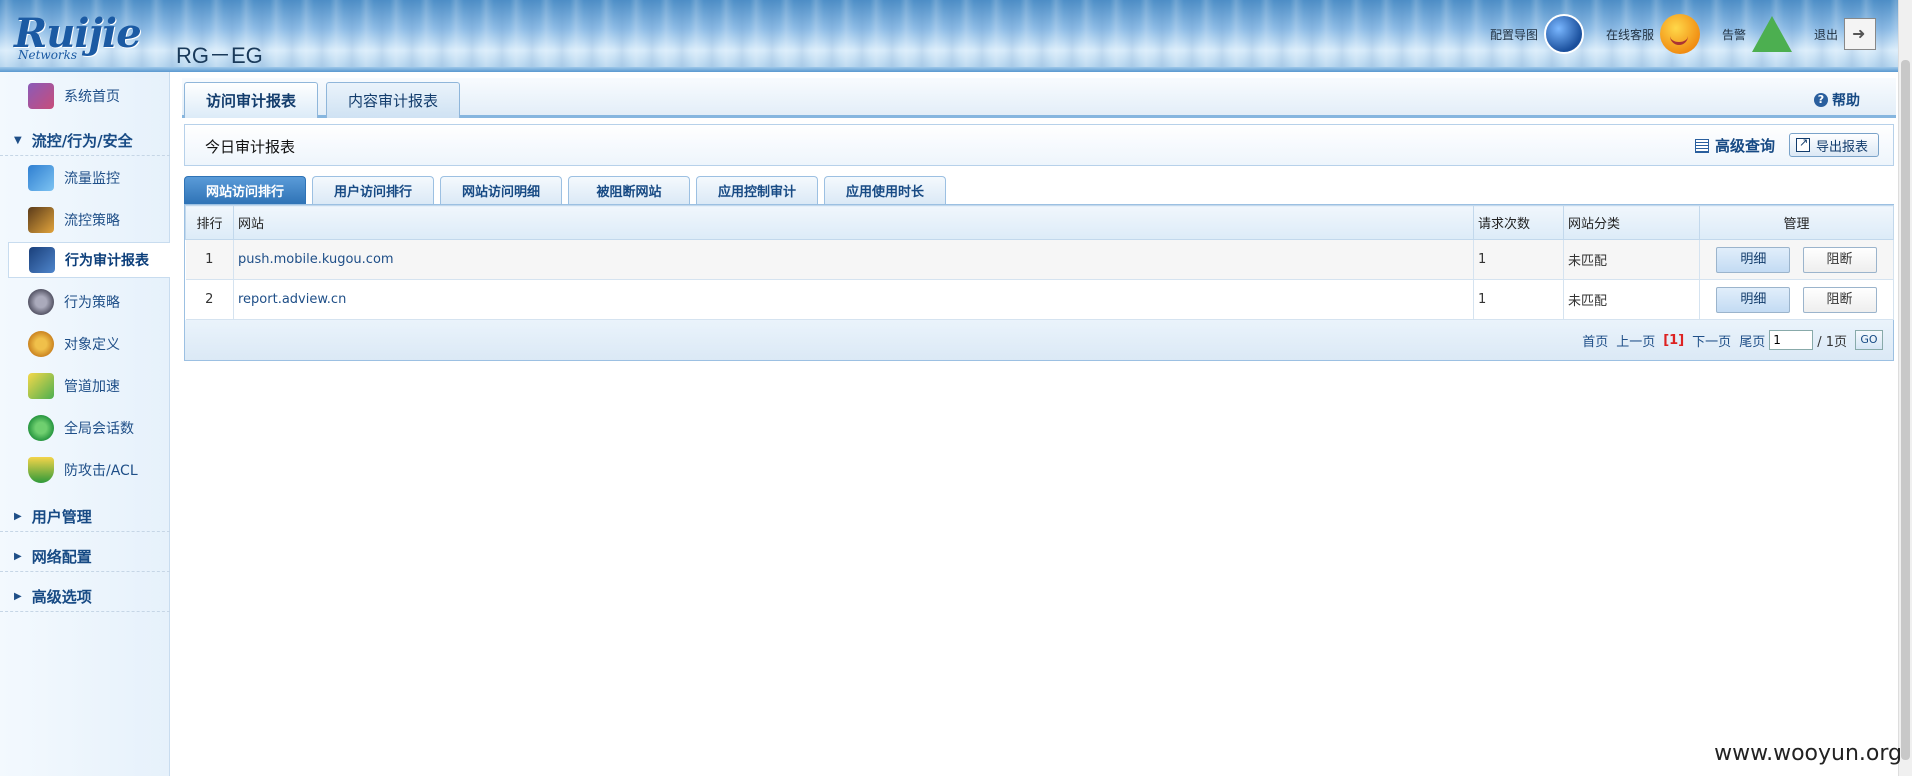  I want to click on sidebar-group-advanced: ▶ 高级选项, so click(85, 597).